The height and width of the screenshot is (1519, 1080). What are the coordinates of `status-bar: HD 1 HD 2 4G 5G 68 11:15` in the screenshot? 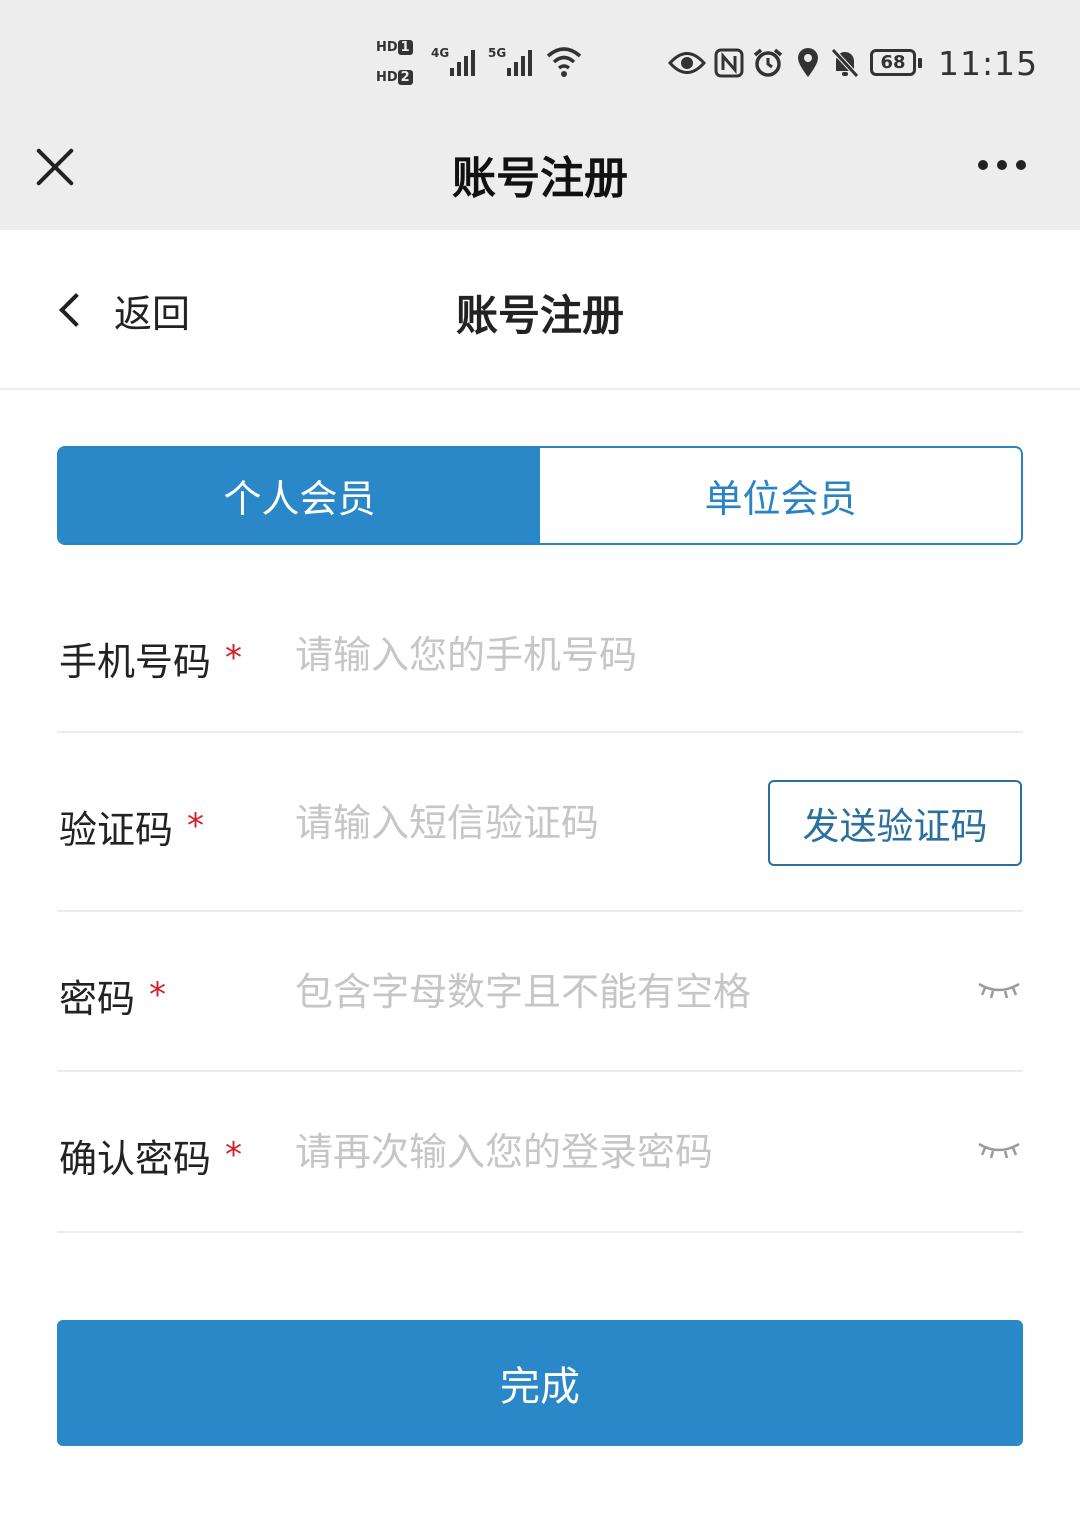 It's located at (540, 60).